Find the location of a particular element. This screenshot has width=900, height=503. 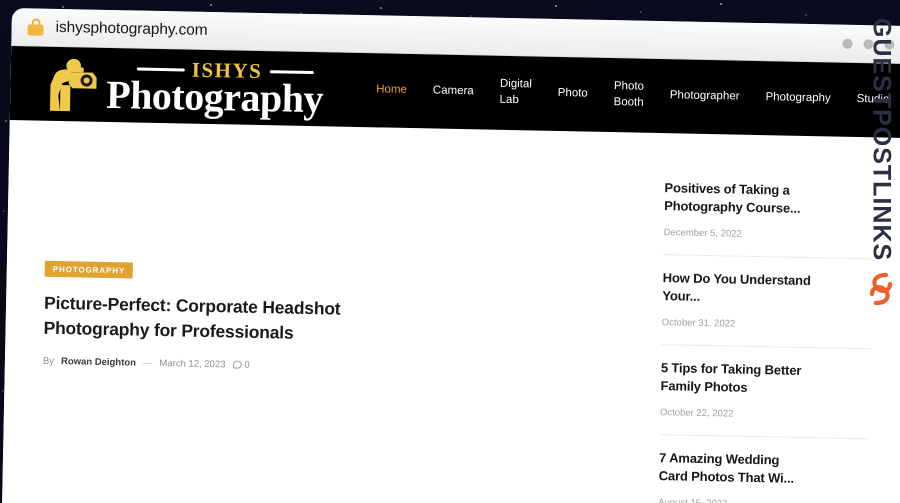

sidebar-post-date: October 22, 2022 is located at coordinates (696, 413).